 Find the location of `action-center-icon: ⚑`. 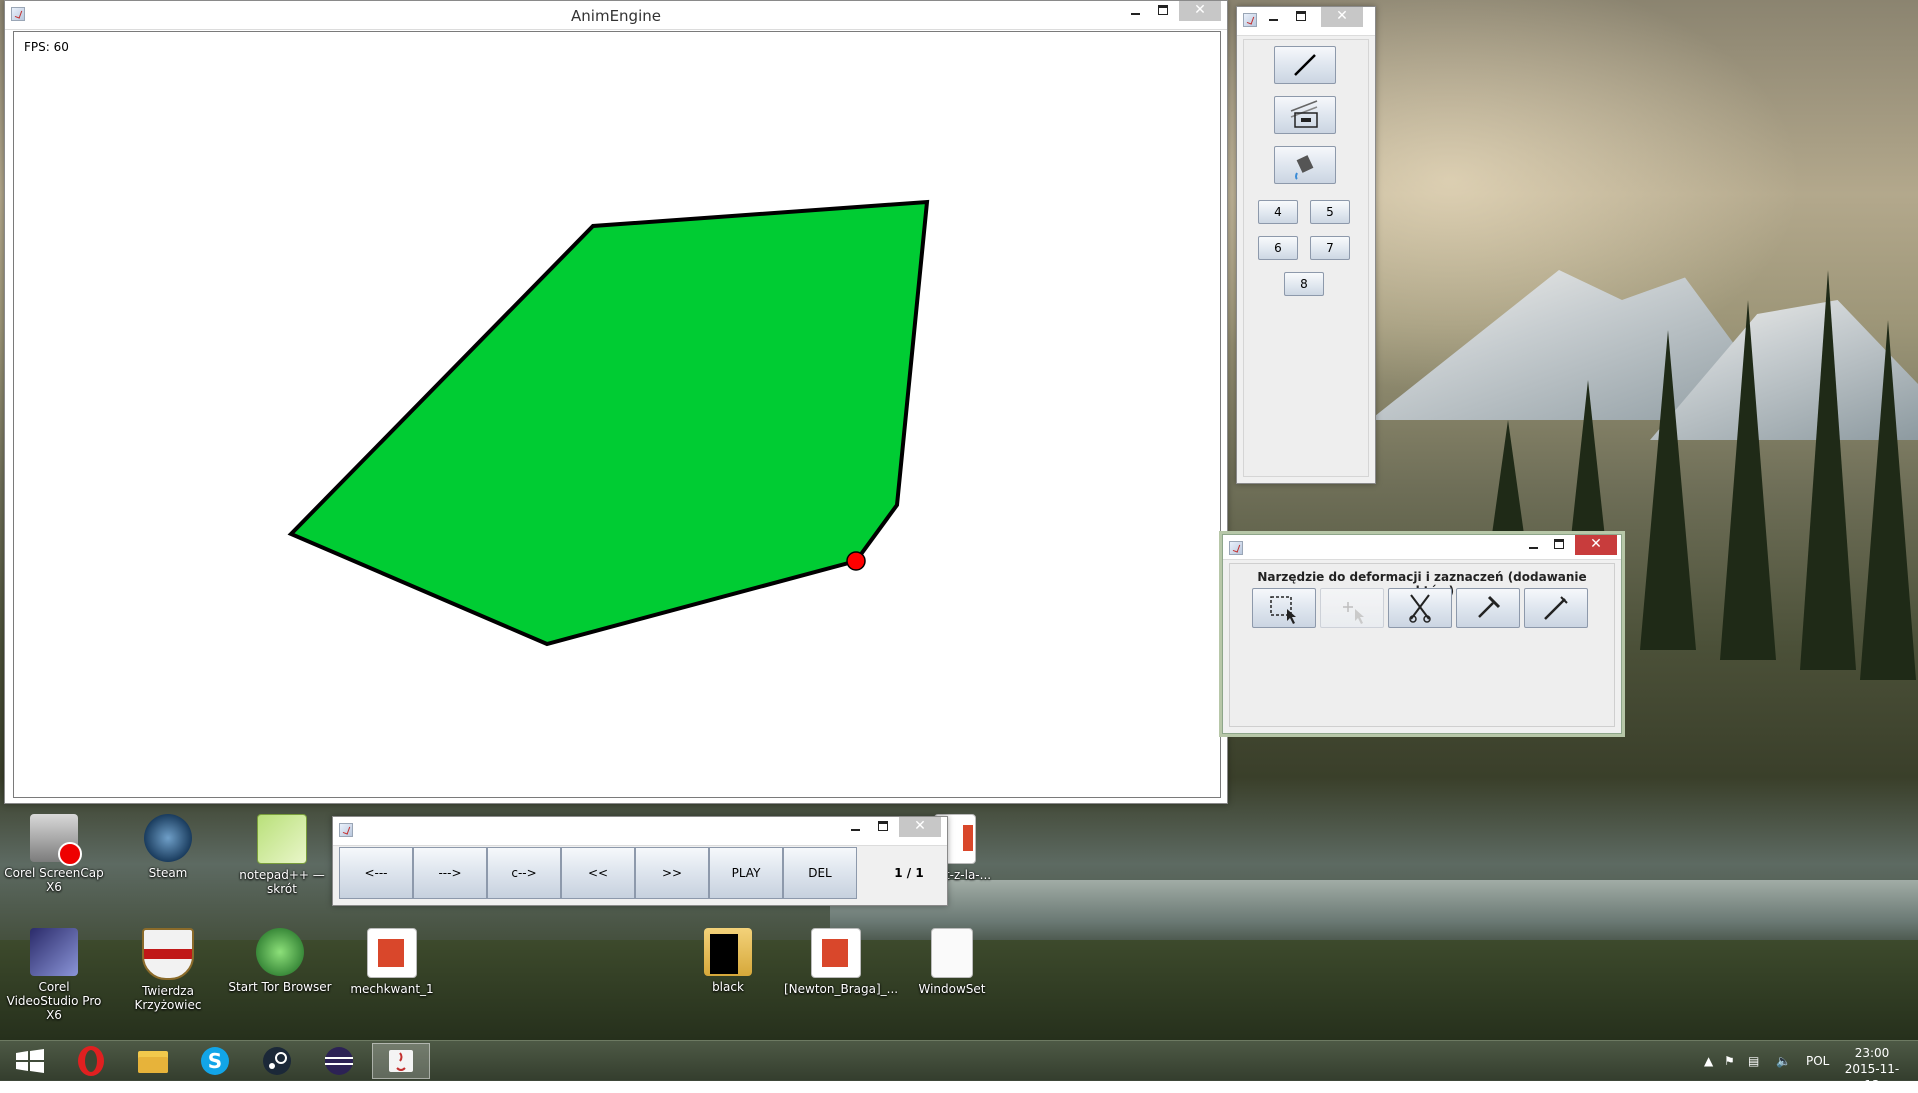

action-center-icon: ⚑ is located at coordinates (1729, 1061).